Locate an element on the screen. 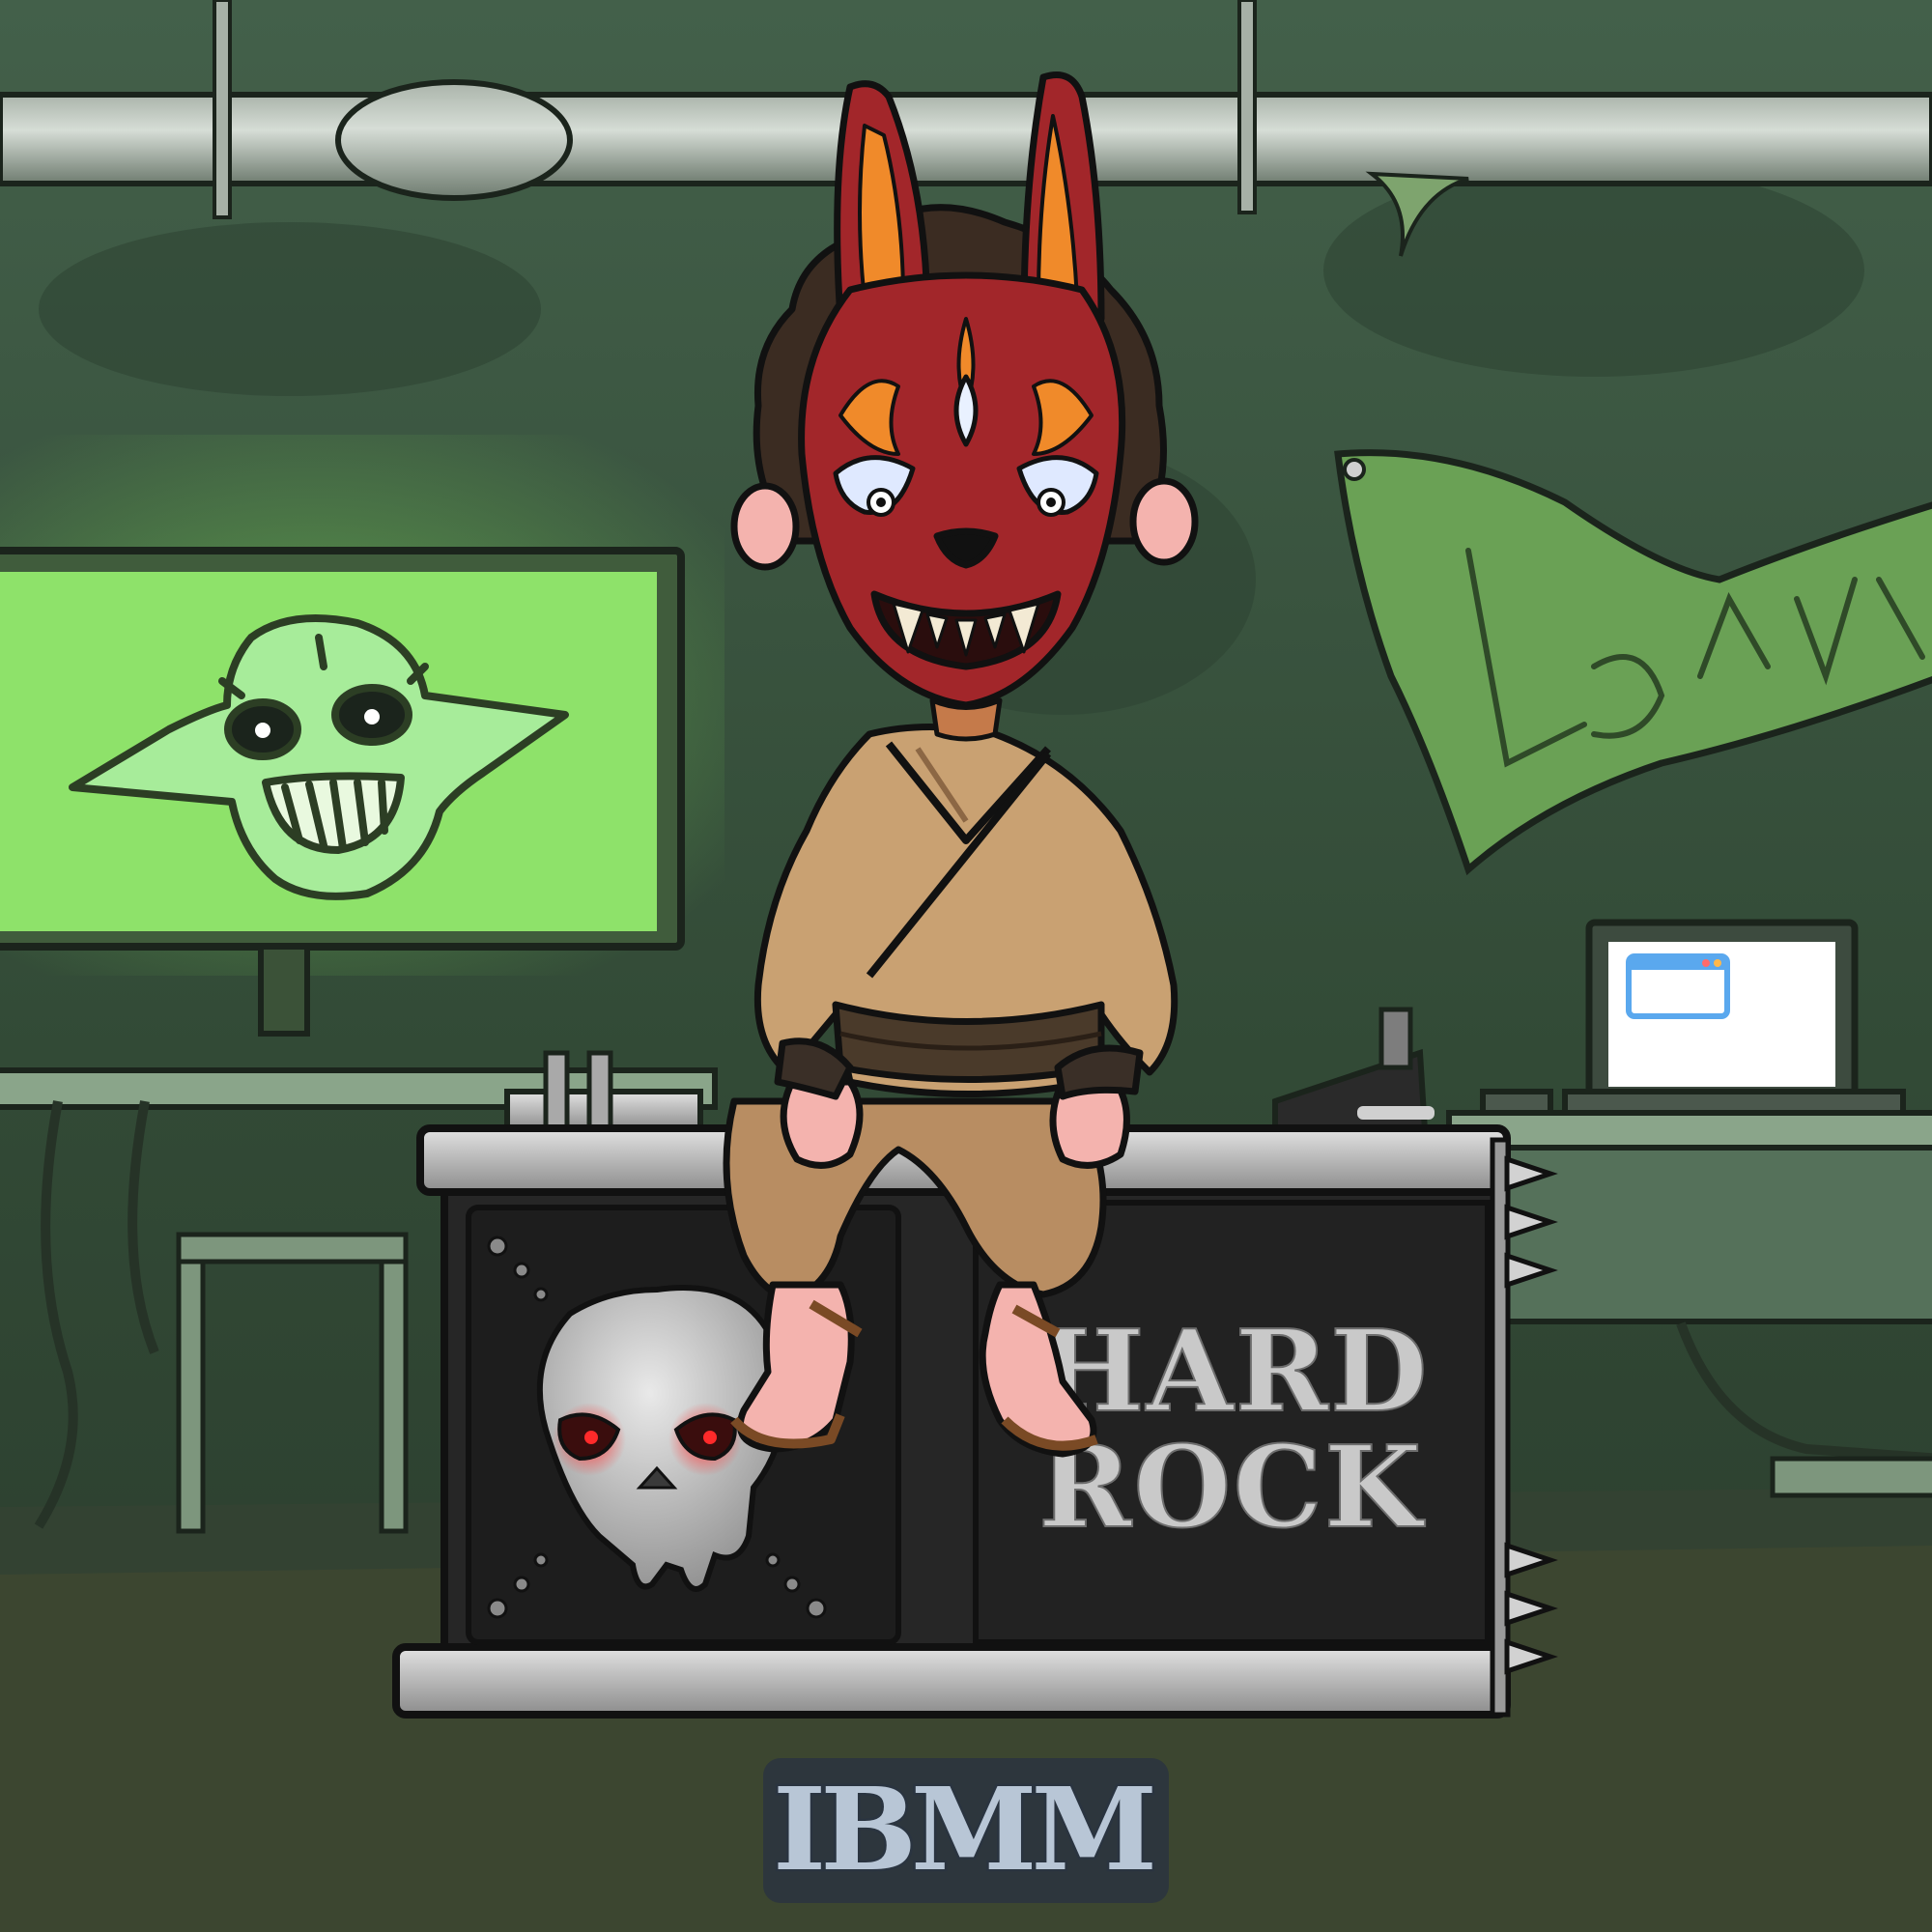 The height and width of the screenshot is (1932, 1932). ibmm-logo: IBMM is located at coordinates (966, 1830).